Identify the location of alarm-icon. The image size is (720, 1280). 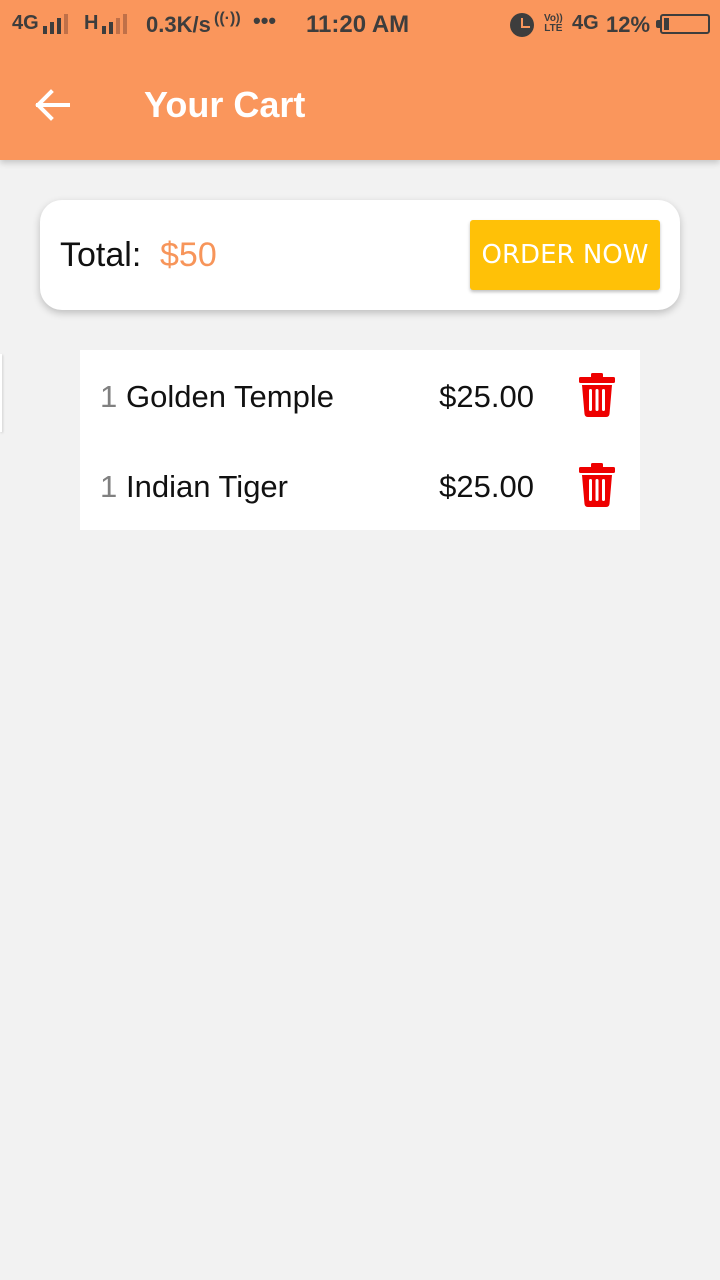
(522, 25).